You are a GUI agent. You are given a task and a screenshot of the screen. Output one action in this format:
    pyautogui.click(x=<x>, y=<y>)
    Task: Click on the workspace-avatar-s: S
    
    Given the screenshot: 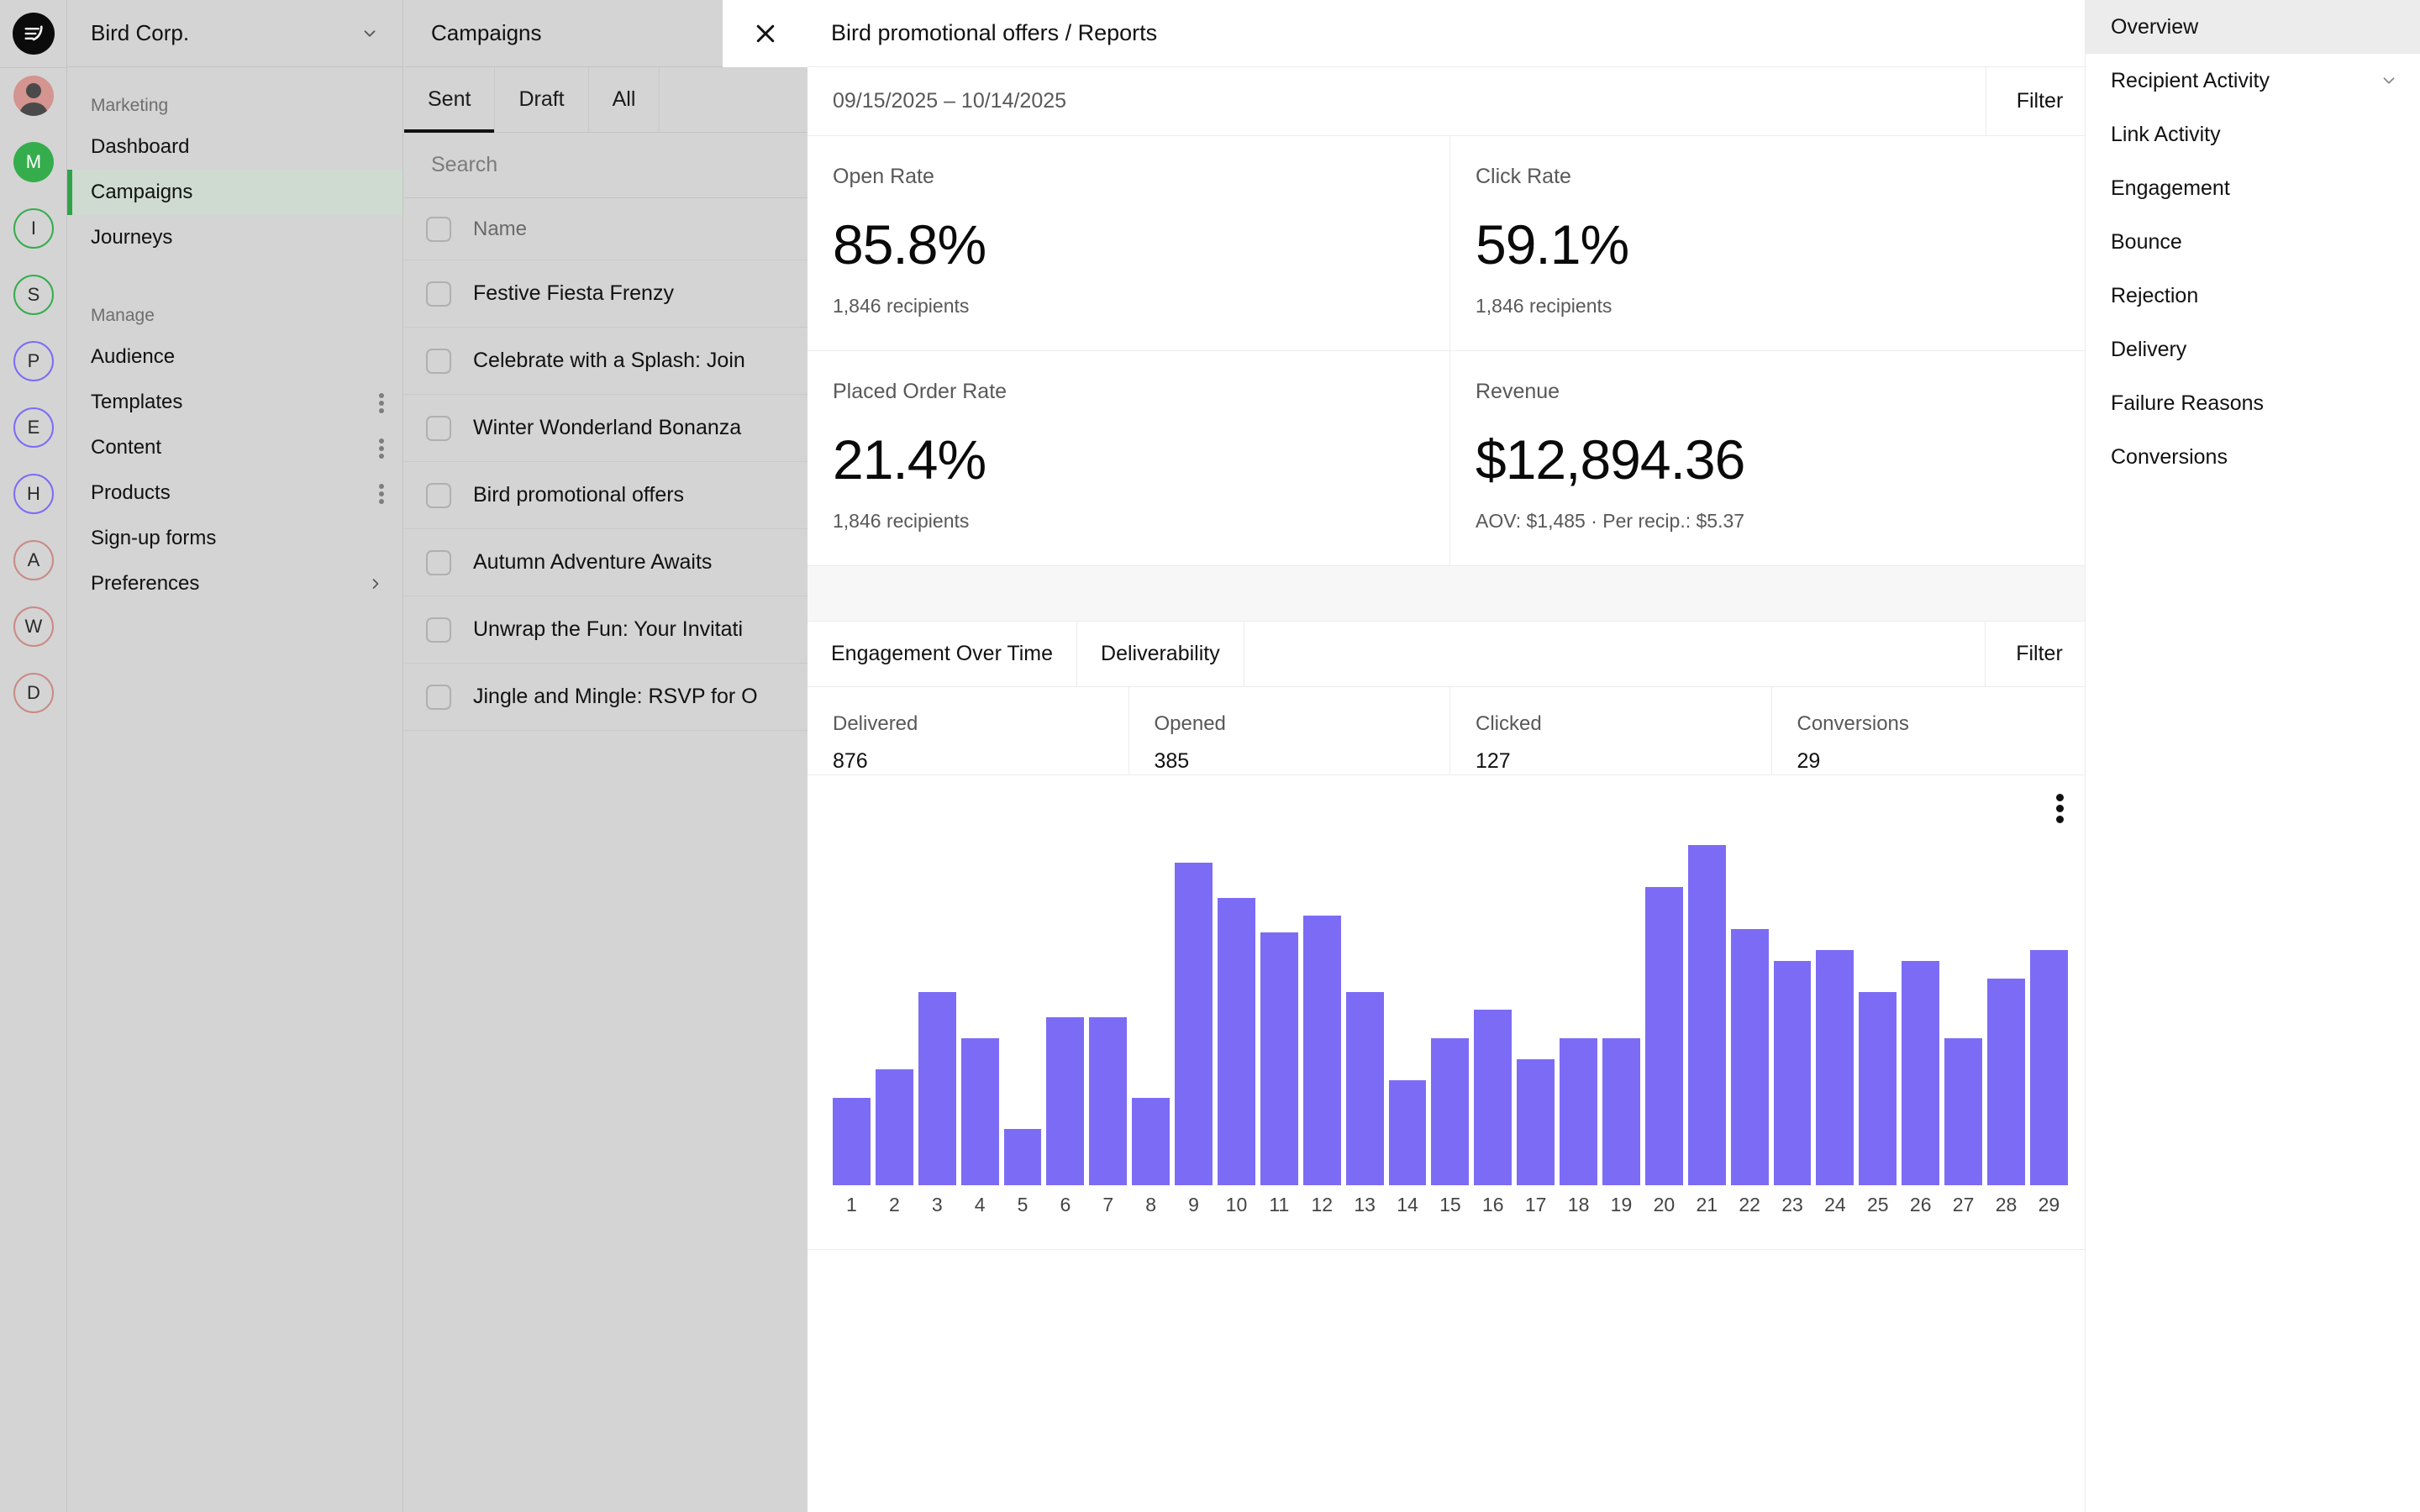 What is the action you would take?
    pyautogui.click(x=34, y=295)
    